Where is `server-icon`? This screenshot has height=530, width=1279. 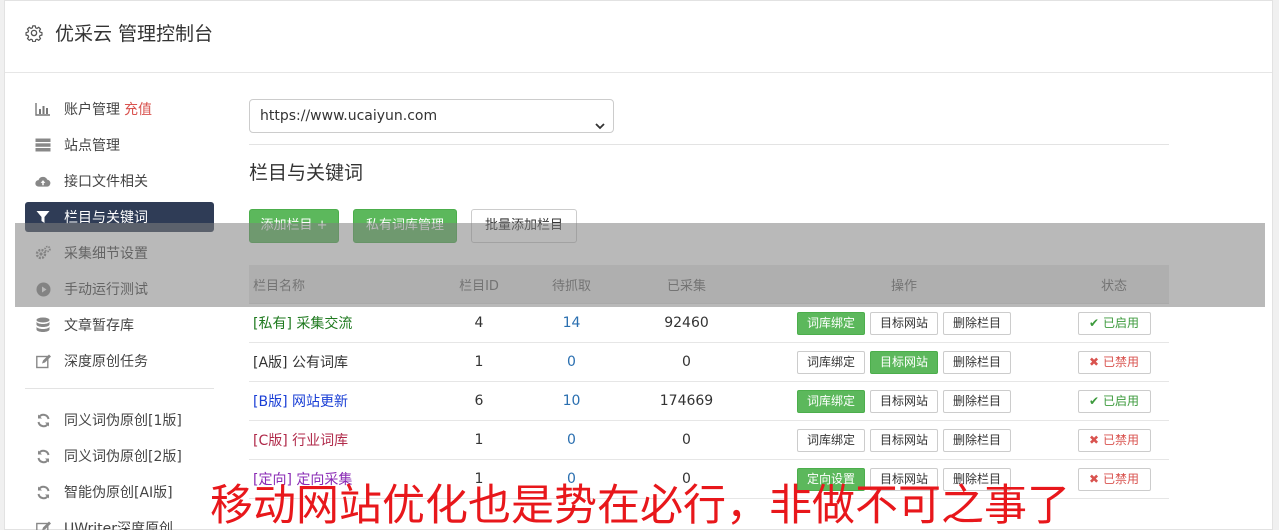 server-icon is located at coordinates (43, 145).